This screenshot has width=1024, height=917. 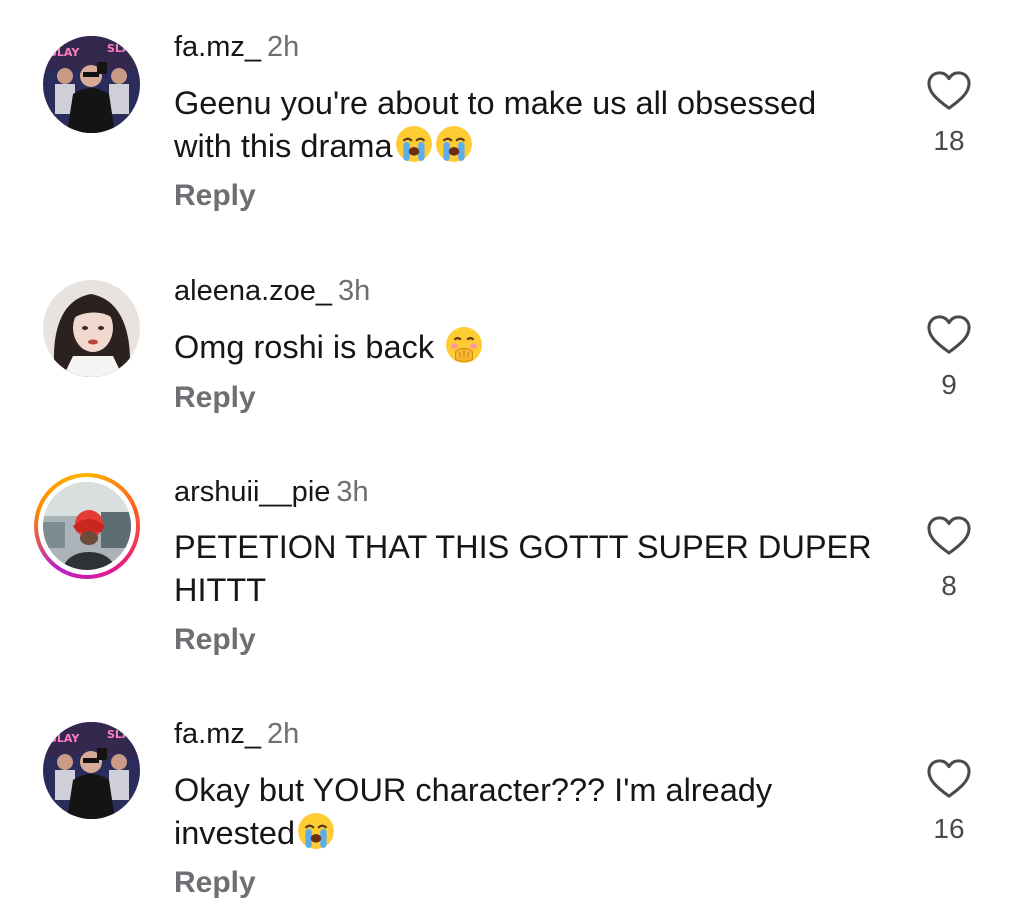 What do you see at coordinates (464, 345) in the screenshot?
I see `face-with-hand-over-mouth-icon` at bounding box center [464, 345].